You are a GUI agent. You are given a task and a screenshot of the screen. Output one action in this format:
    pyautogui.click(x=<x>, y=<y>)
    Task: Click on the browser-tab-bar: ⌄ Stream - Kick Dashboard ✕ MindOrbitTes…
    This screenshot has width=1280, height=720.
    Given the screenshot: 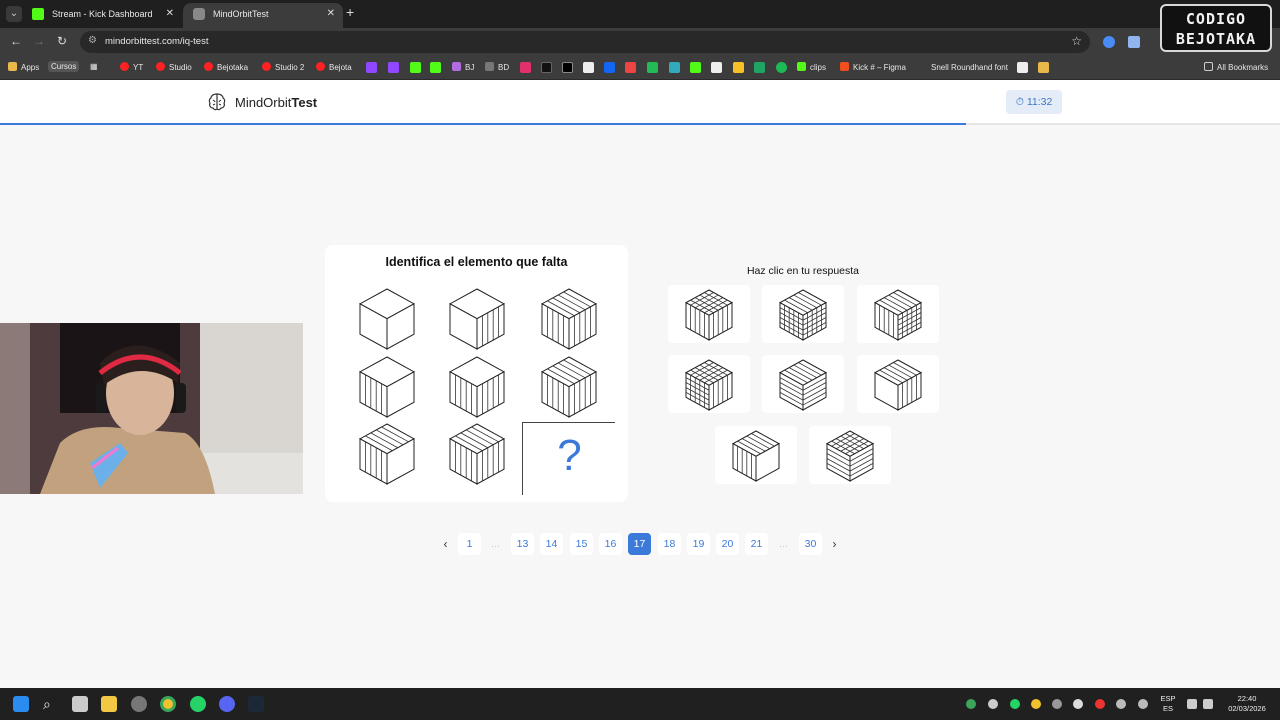 What is the action you would take?
    pyautogui.click(x=640, y=14)
    